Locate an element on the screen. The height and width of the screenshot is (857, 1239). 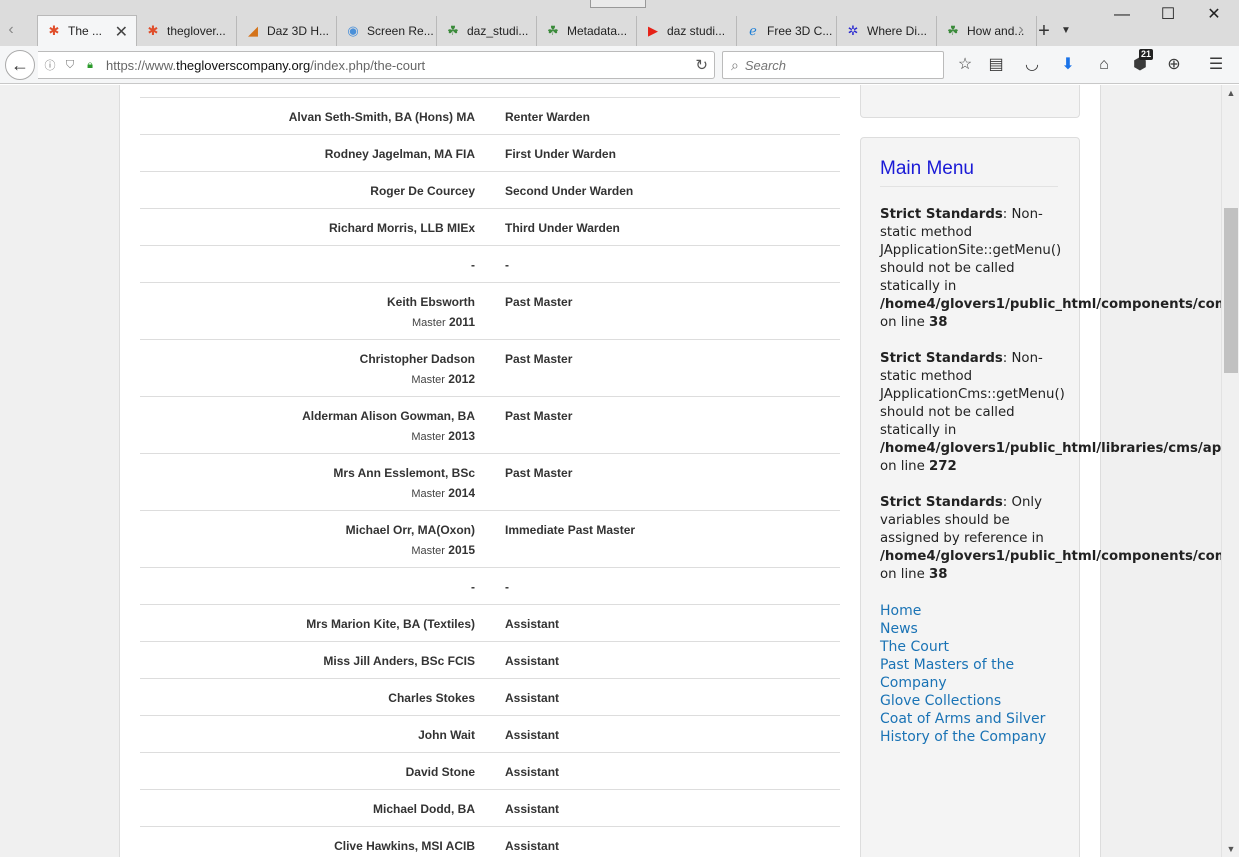
new-tab-button: + is located at coordinates (1044, 31).